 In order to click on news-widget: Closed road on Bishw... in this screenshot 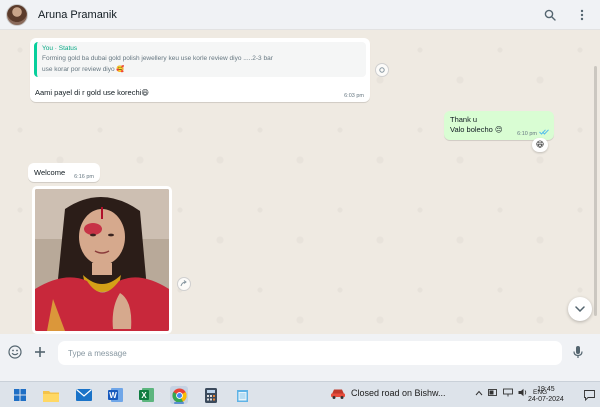, I will do `click(388, 393)`.